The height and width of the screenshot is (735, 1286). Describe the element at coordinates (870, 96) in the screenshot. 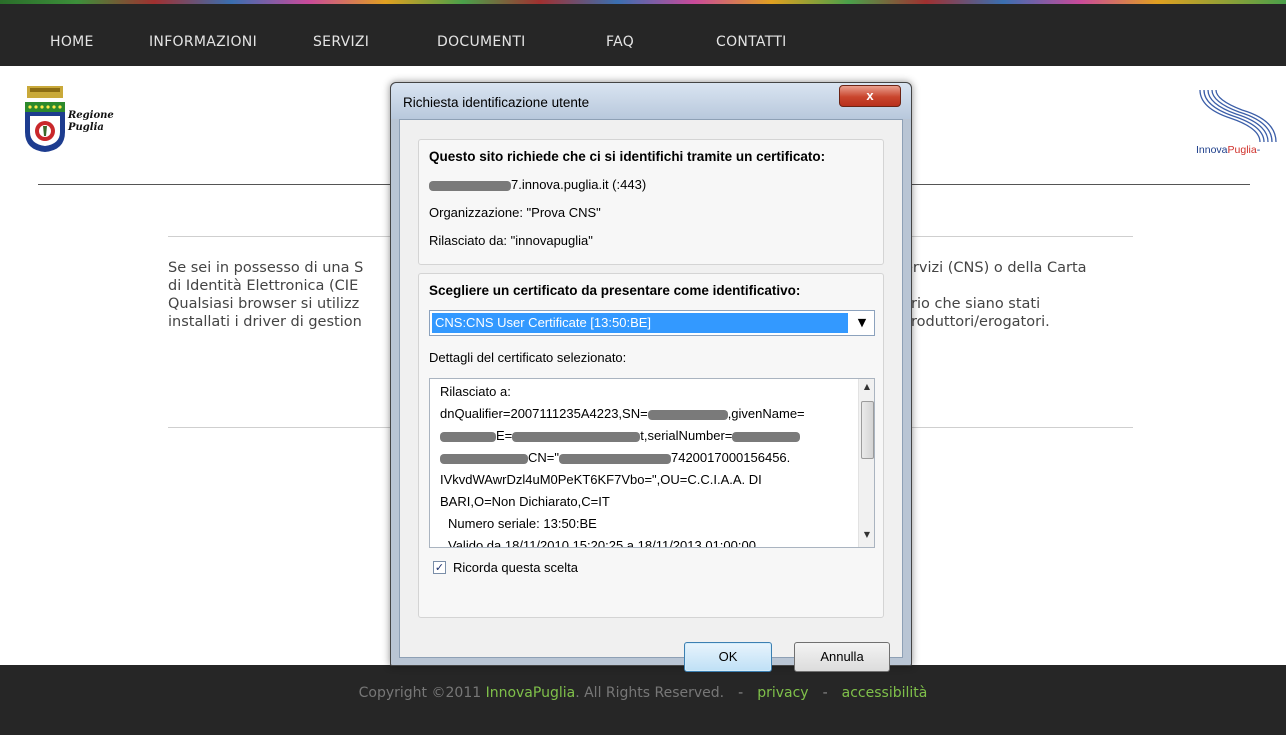

I see `dialog-close-button: x` at that location.